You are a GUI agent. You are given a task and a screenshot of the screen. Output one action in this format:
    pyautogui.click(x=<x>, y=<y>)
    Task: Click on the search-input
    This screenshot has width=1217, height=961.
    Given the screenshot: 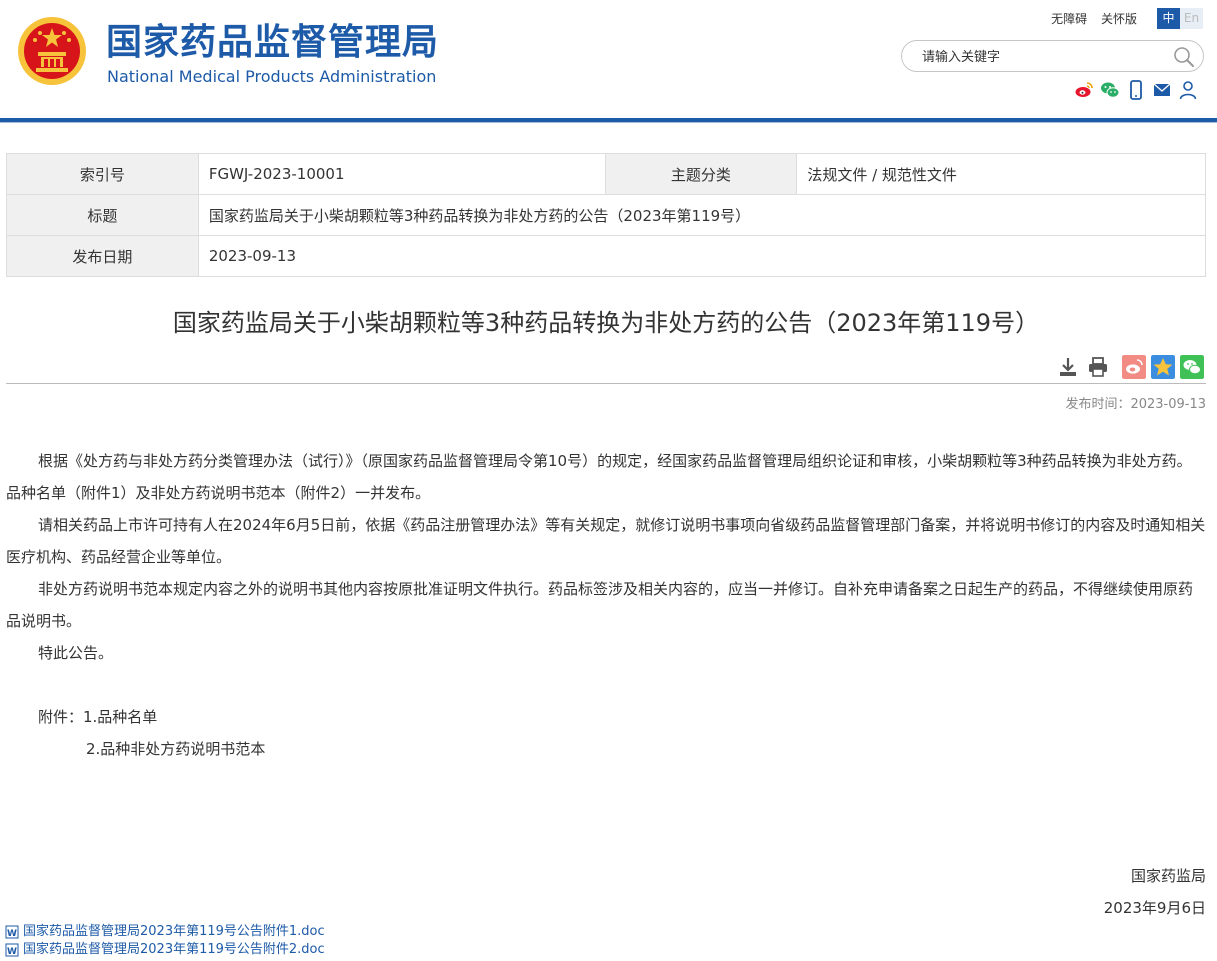 What is the action you would take?
    pyautogui.click(x=1042, y=57)
    